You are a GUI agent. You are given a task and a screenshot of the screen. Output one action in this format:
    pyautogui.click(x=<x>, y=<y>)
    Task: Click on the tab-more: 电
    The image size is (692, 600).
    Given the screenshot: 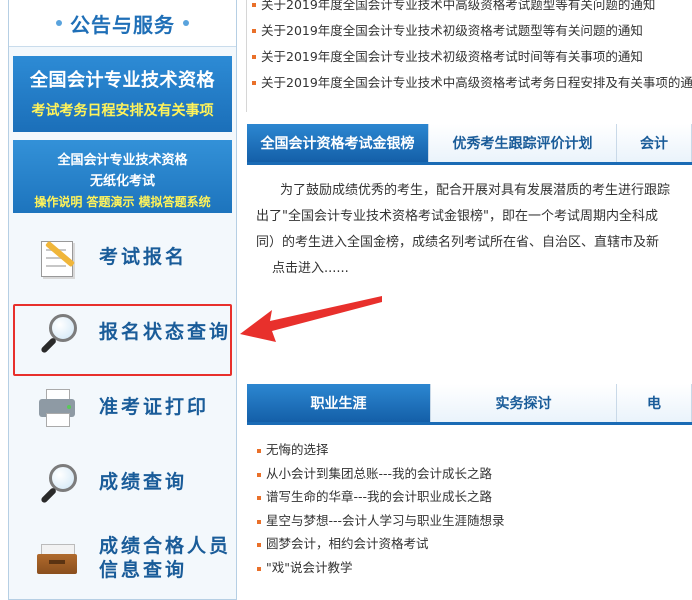 What is the action you would take?
    pyautogui.click(x=654, y=403)
    